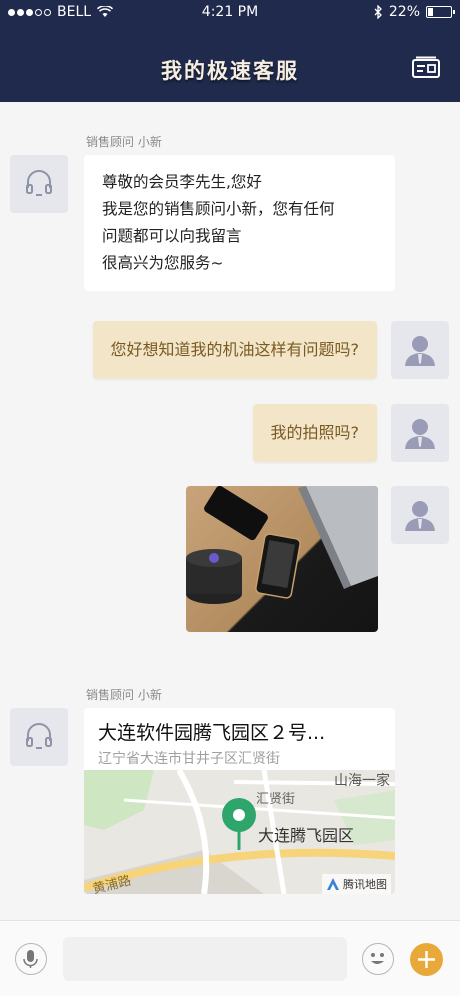 The width and height of the screenshot is (460, 996). Describe the element at coordinates (239, 815) in the screenshot. I see `map-pin-icon` at that location.